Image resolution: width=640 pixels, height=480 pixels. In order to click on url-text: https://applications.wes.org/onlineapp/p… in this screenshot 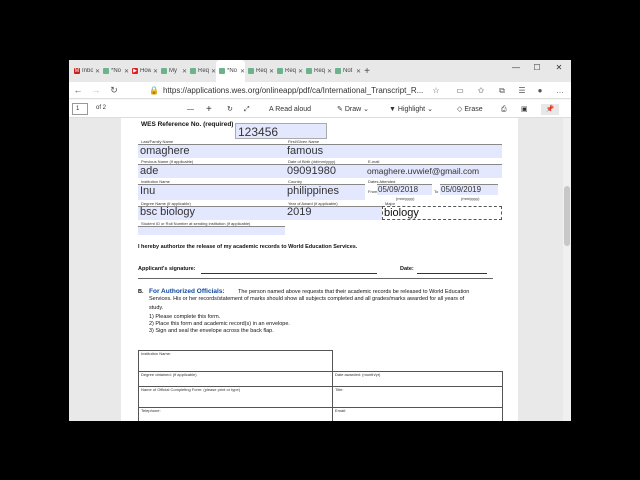, I will do `click(293, 90)`.